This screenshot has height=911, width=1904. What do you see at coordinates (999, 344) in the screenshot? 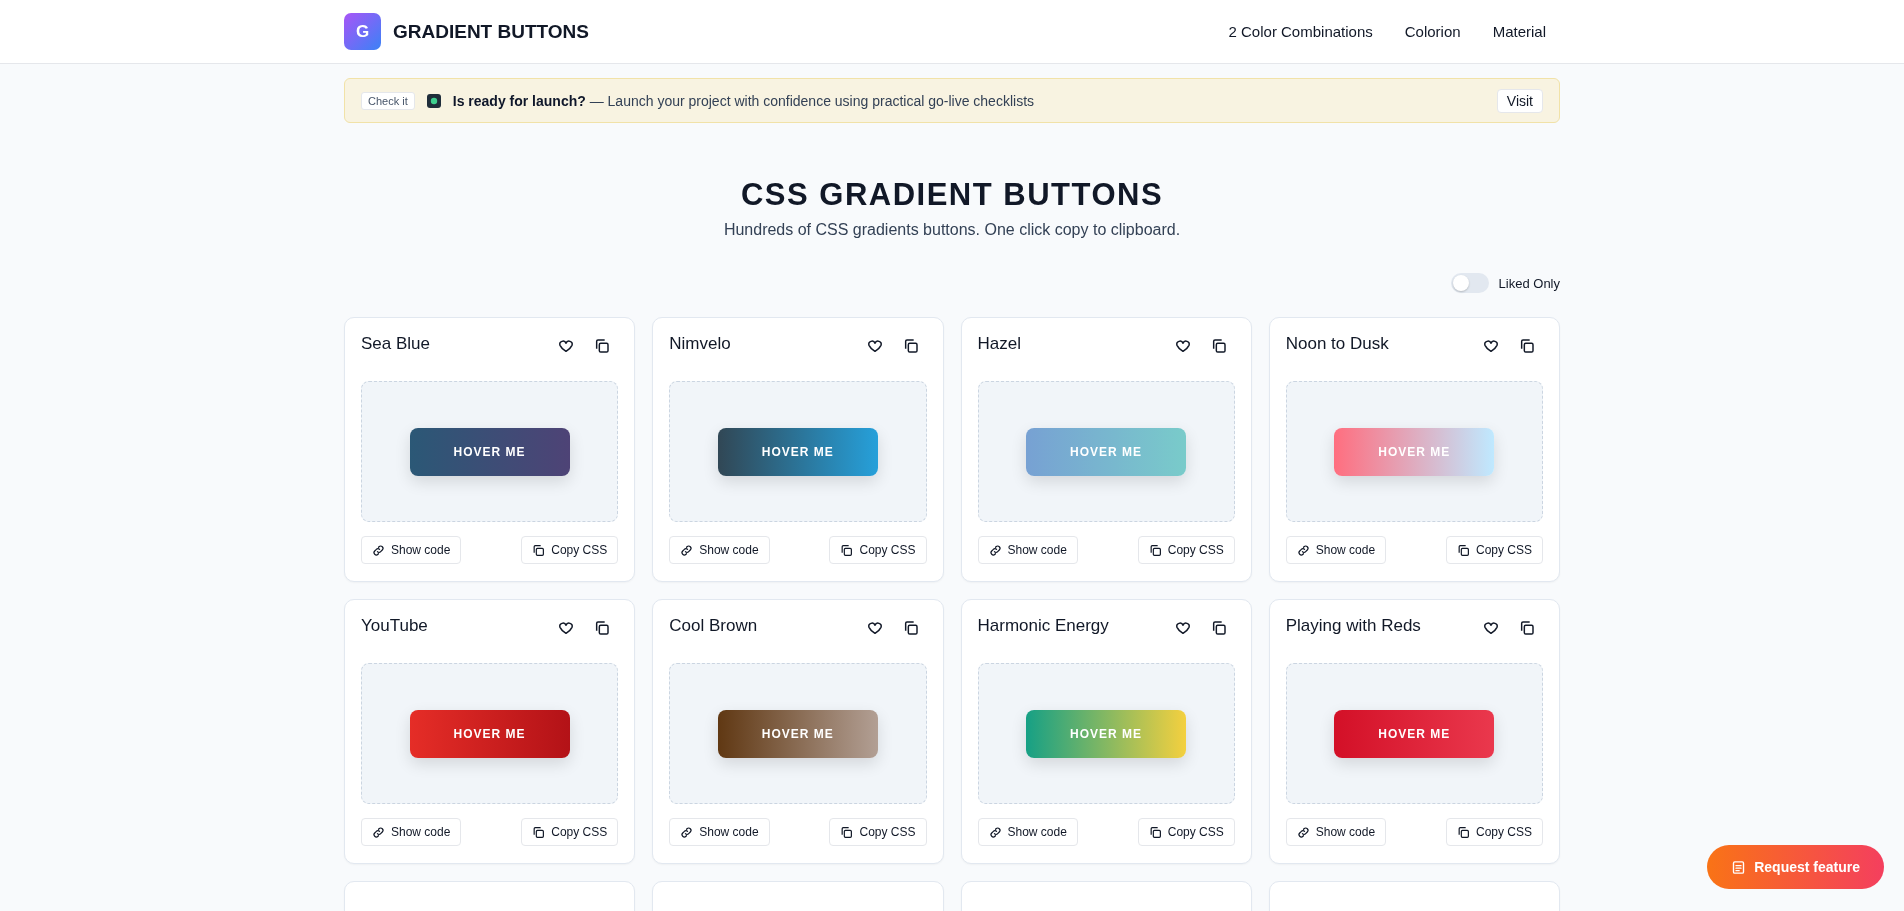
I see `card-title: Hazel` at bounding box center [999, 344].